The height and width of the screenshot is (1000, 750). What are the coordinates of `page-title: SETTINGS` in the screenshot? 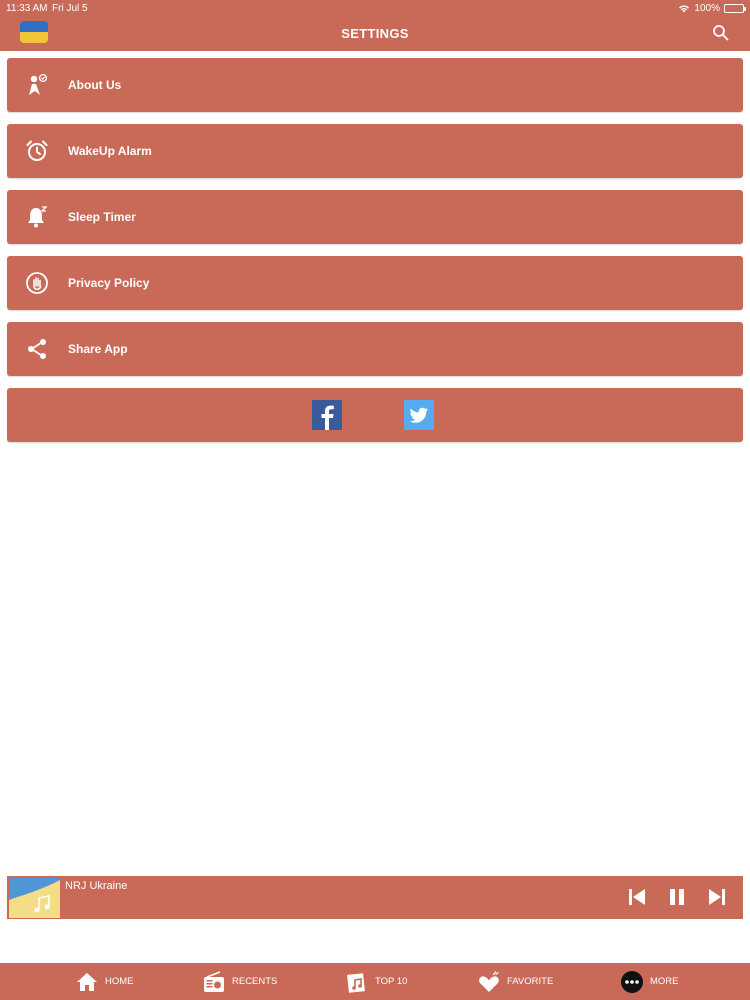 It's located at (375, 33).